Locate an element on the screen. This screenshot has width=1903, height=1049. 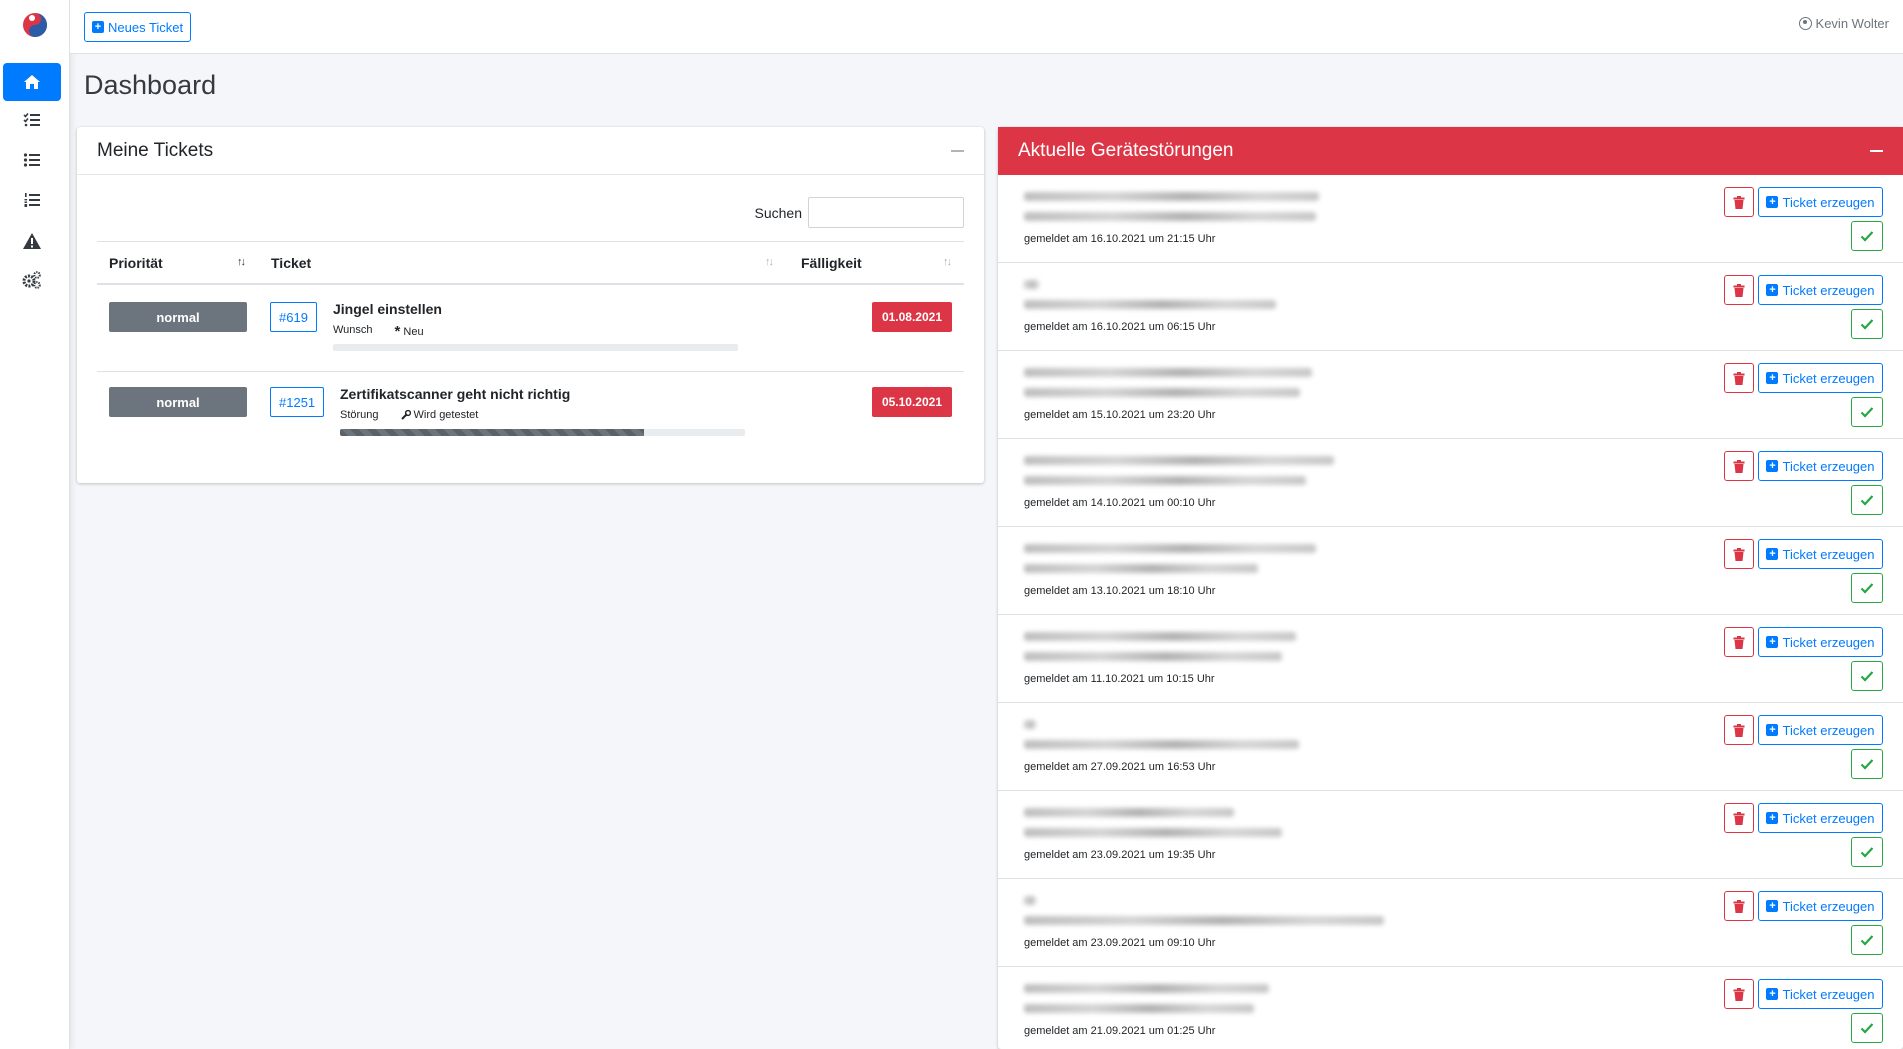
ticket-status-label: Neu is located at coordinates (413, 331).